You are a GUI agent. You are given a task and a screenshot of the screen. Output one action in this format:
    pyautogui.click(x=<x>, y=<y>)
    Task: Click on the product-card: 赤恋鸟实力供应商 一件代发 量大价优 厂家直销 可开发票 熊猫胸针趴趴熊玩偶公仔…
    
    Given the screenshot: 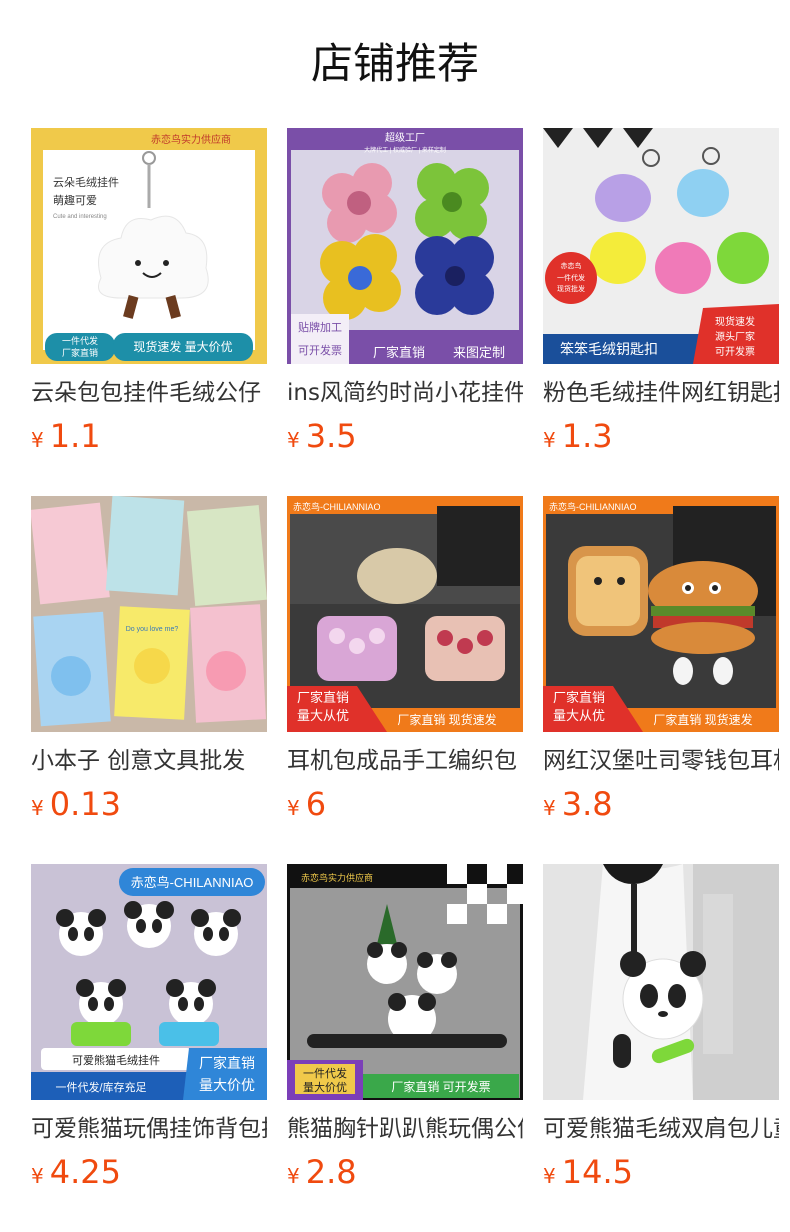 What is the action you would take?
    pyautogui.click(x=405, y=1048)
    